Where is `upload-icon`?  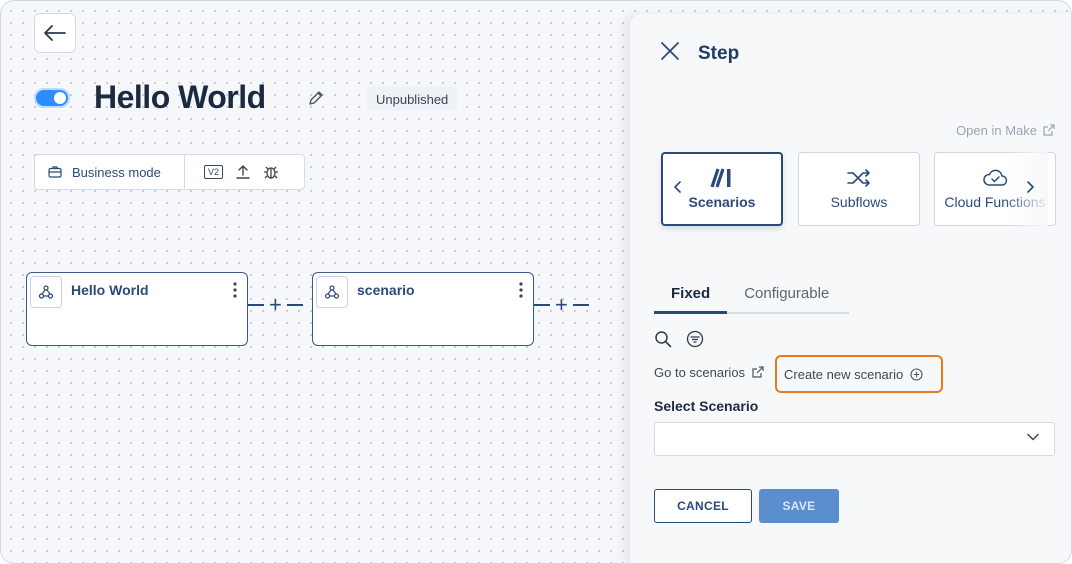
upload-icon is located at coordinates (243, 172).